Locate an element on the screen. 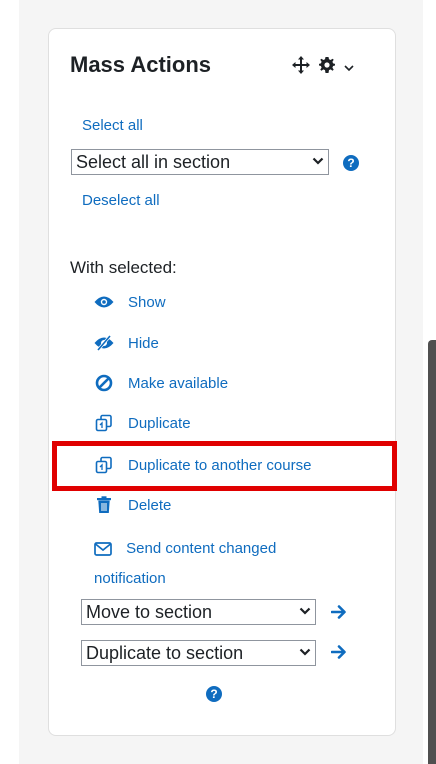 The width and height of the screenshot is (436, 764). envelope-icon is located at coordinates (103, 551).